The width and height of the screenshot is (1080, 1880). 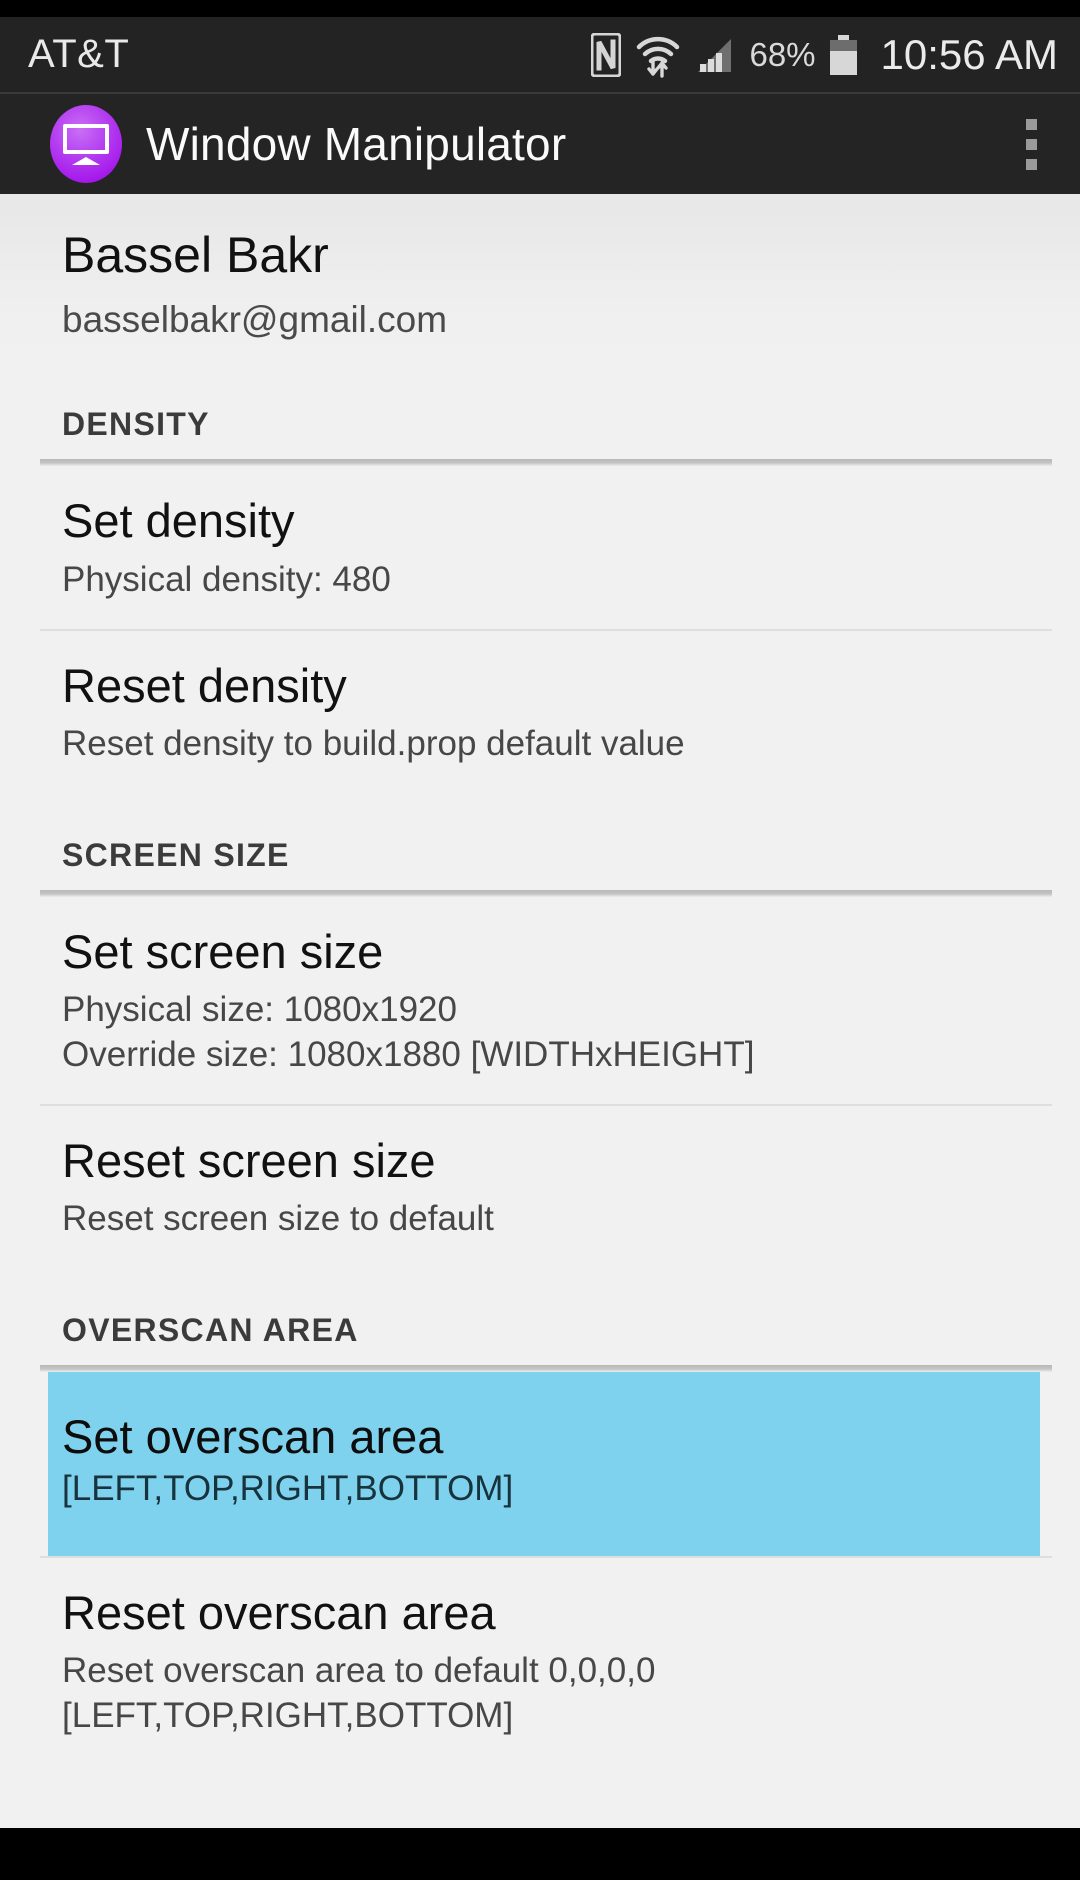 What do you see at coordinates (204, 685) in the screenshot?
I see `preference-title: Reset density` at bounding box center [204, 685].